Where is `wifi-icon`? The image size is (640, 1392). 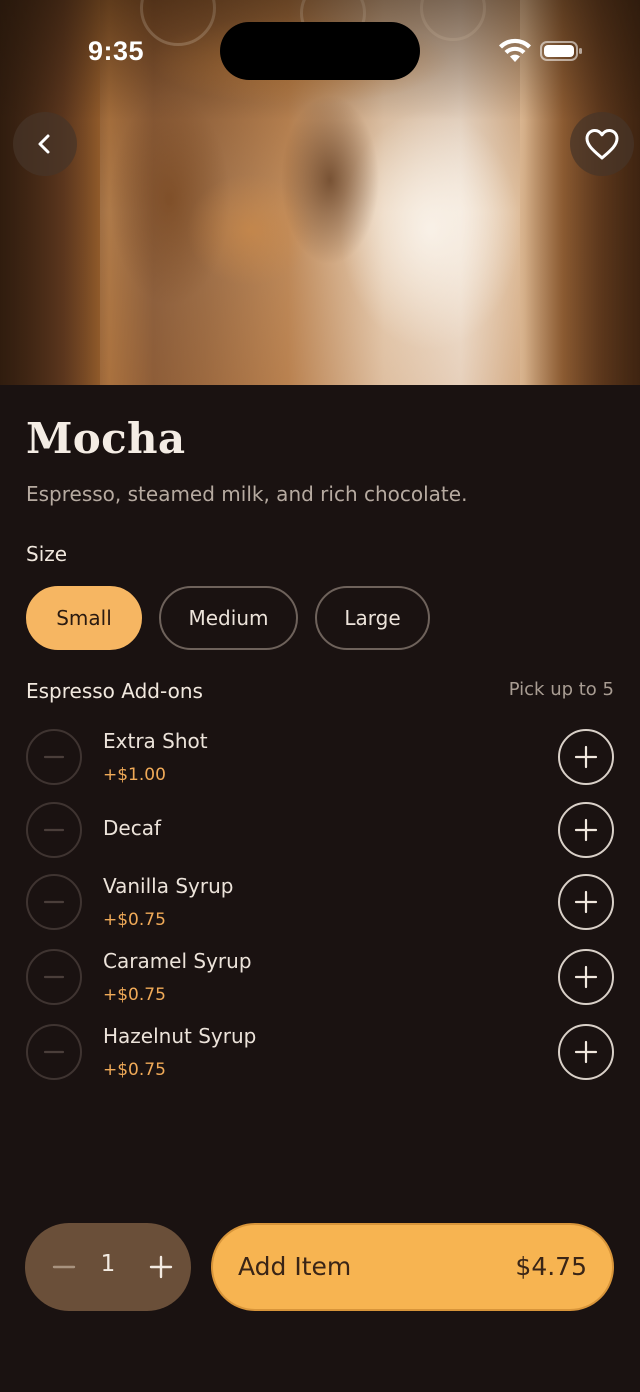
wifi-icon is located at coordinates (515, 50).